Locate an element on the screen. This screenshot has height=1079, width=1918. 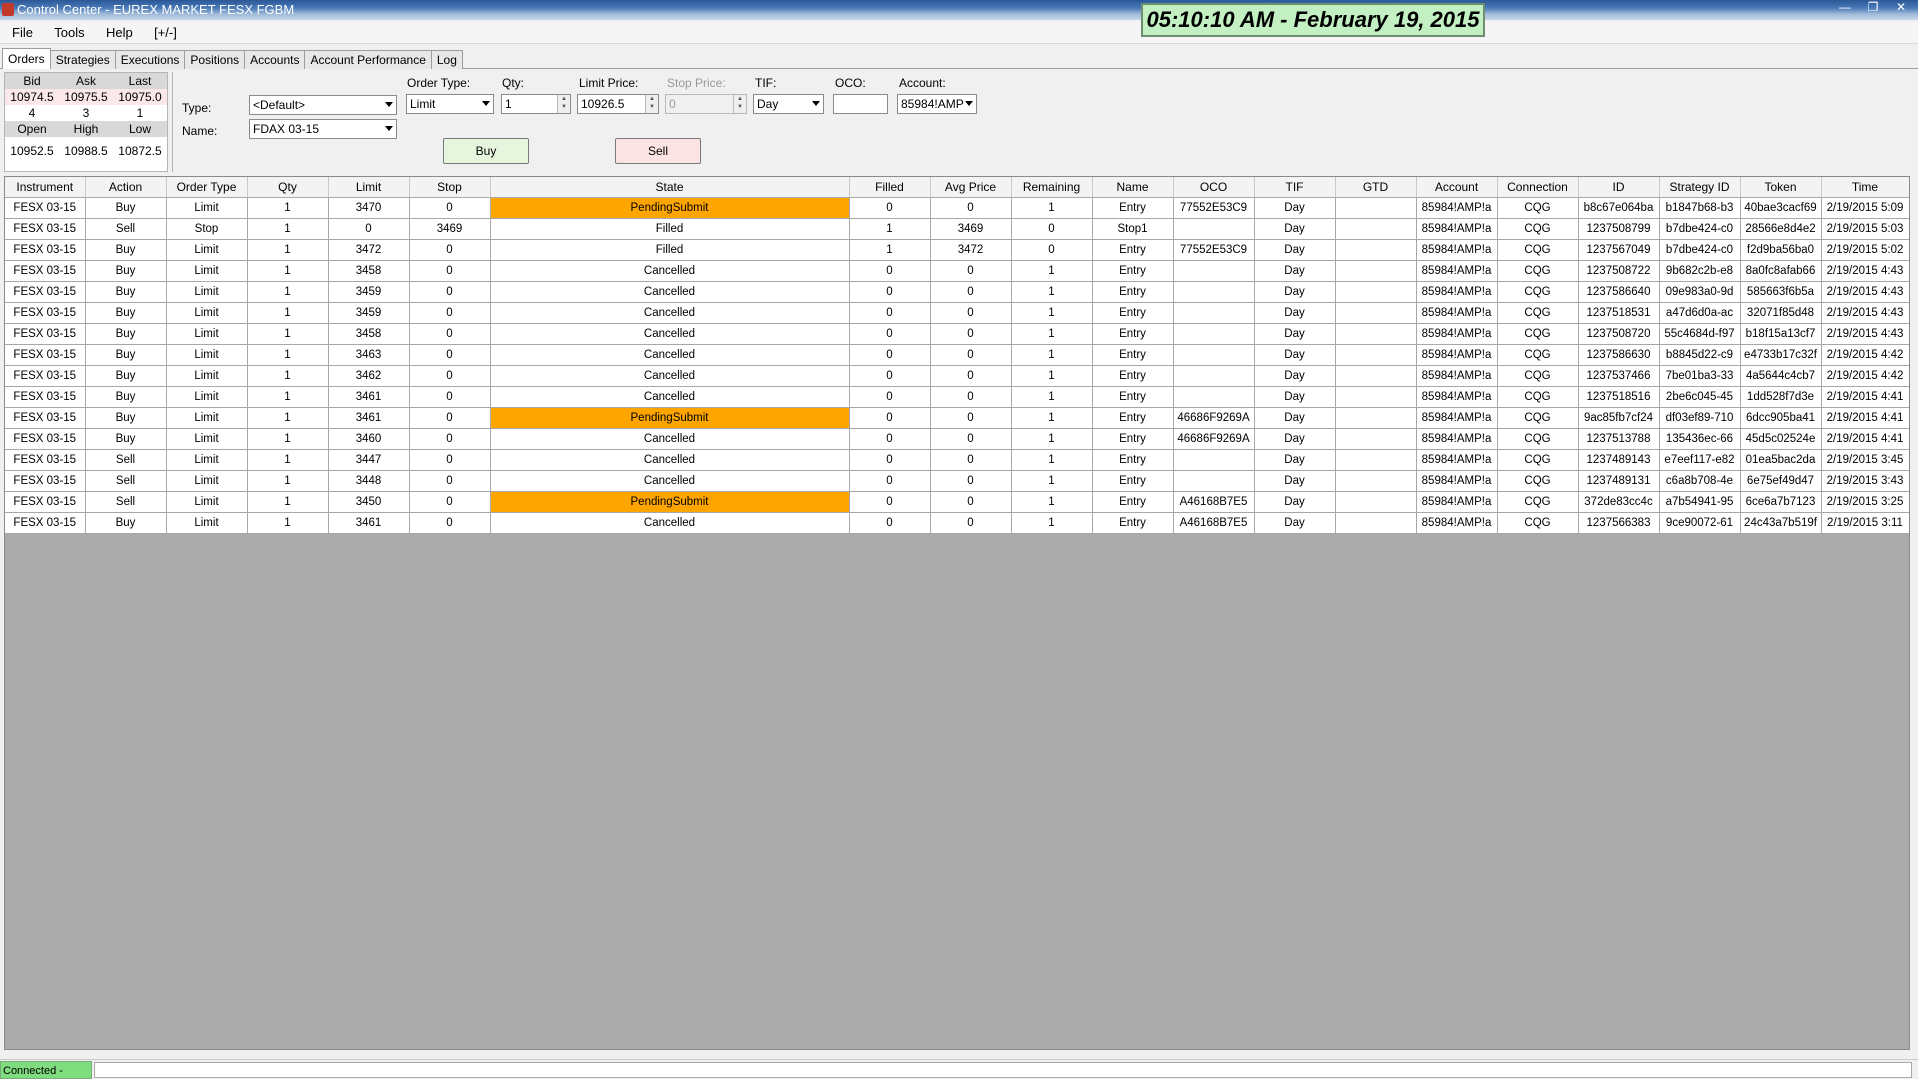
tab-account-performance: Account Performance is located at coordinates (368, 59).